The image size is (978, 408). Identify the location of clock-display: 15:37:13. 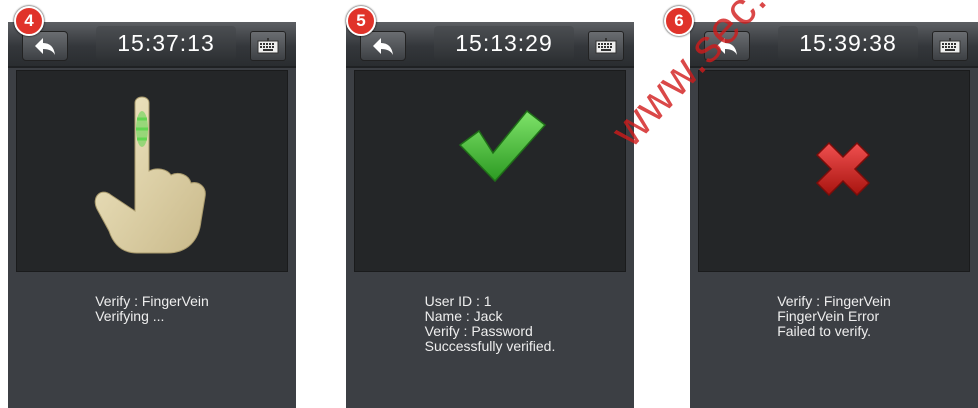
(166, 43).